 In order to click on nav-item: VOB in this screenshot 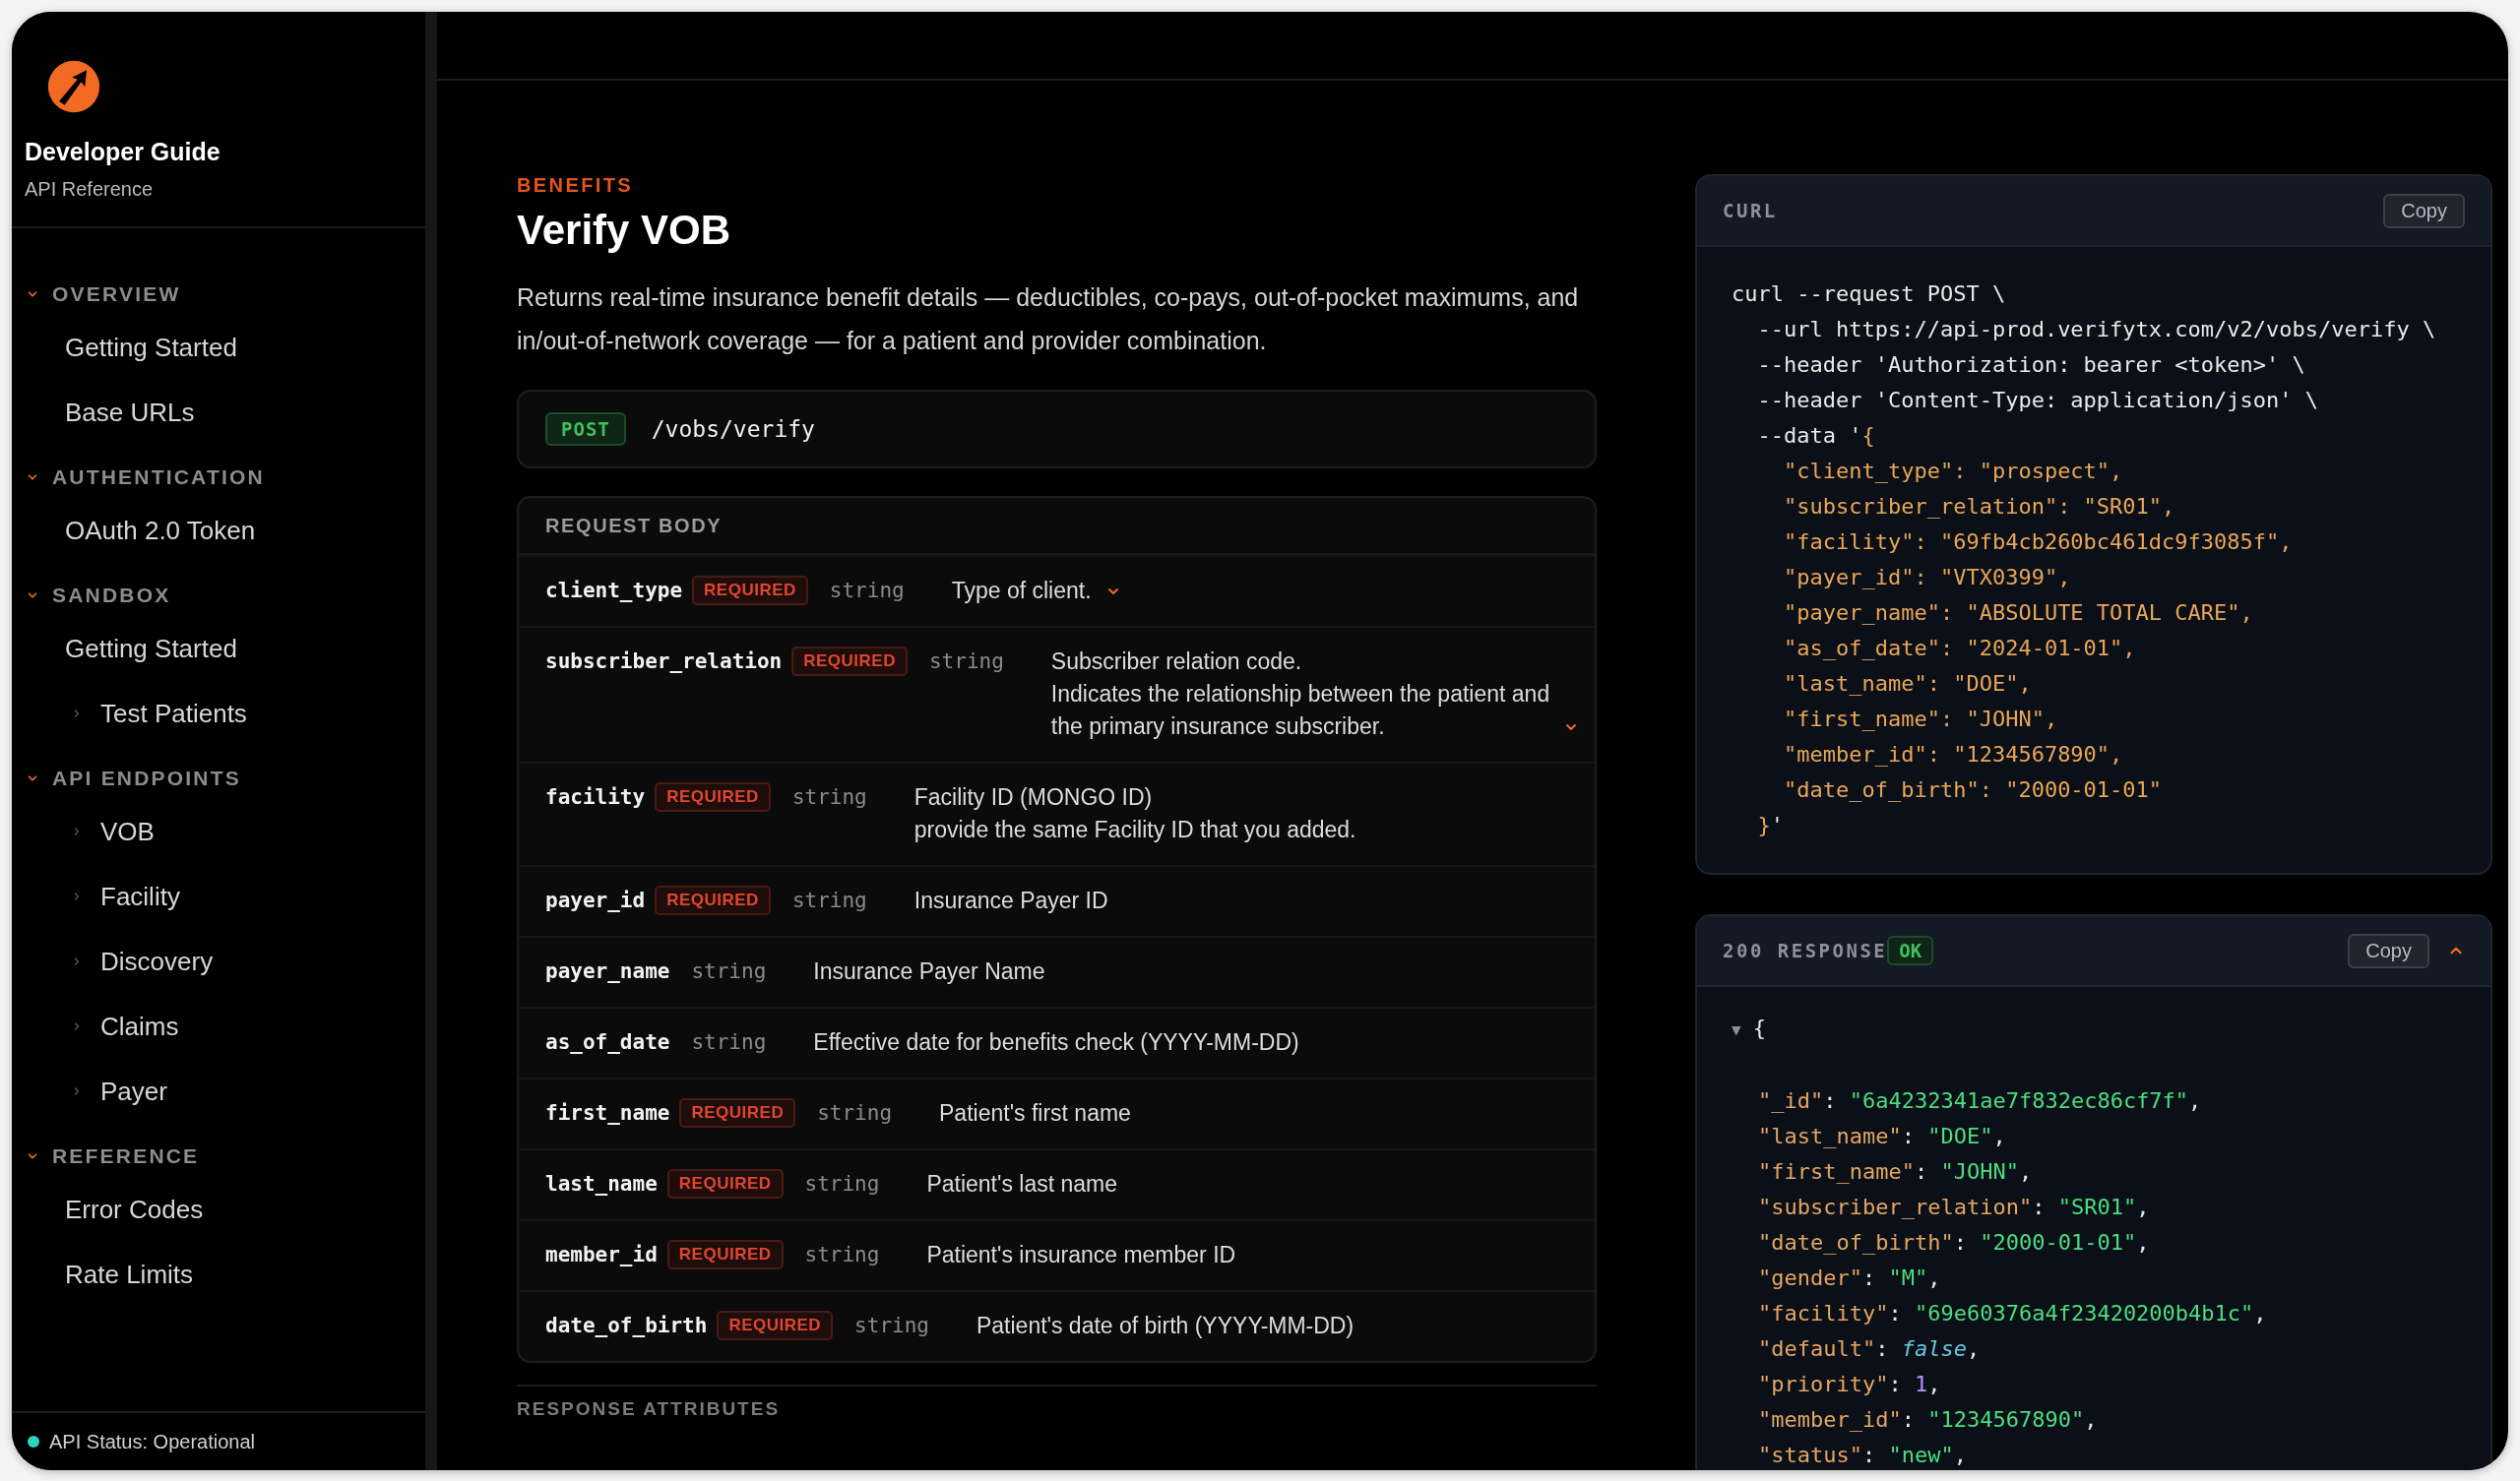, I will do `click(218, 831)`.